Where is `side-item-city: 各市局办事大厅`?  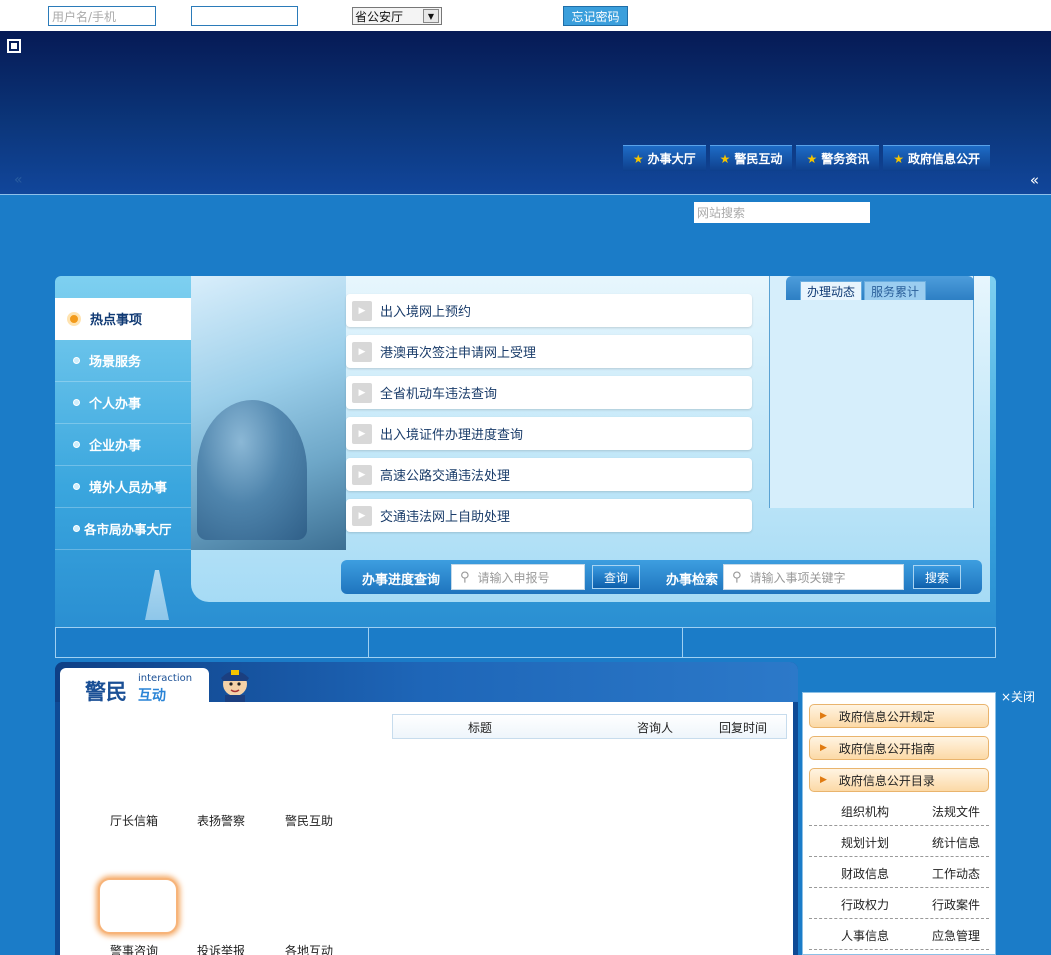
side-item-city: 各市局办事大厅 is located at coordinates (123, 529).